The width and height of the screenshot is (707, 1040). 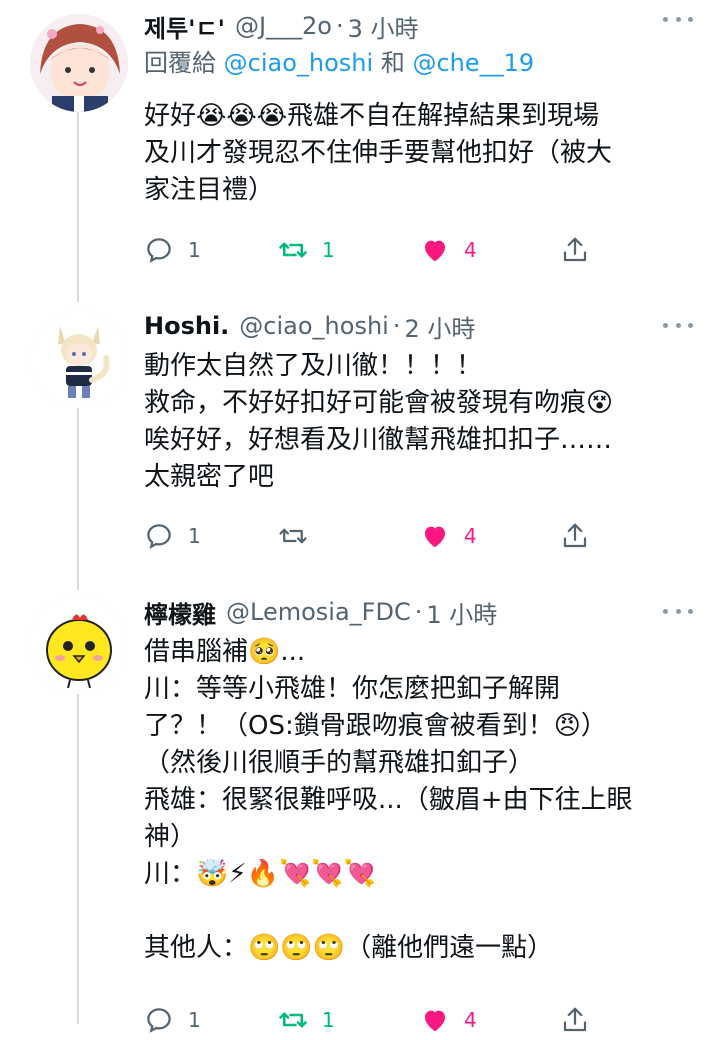 What do you see at coordinates (473, 63) in the screenshot?
I see `mention-link: @che__19` at bounding box center [473, 63].